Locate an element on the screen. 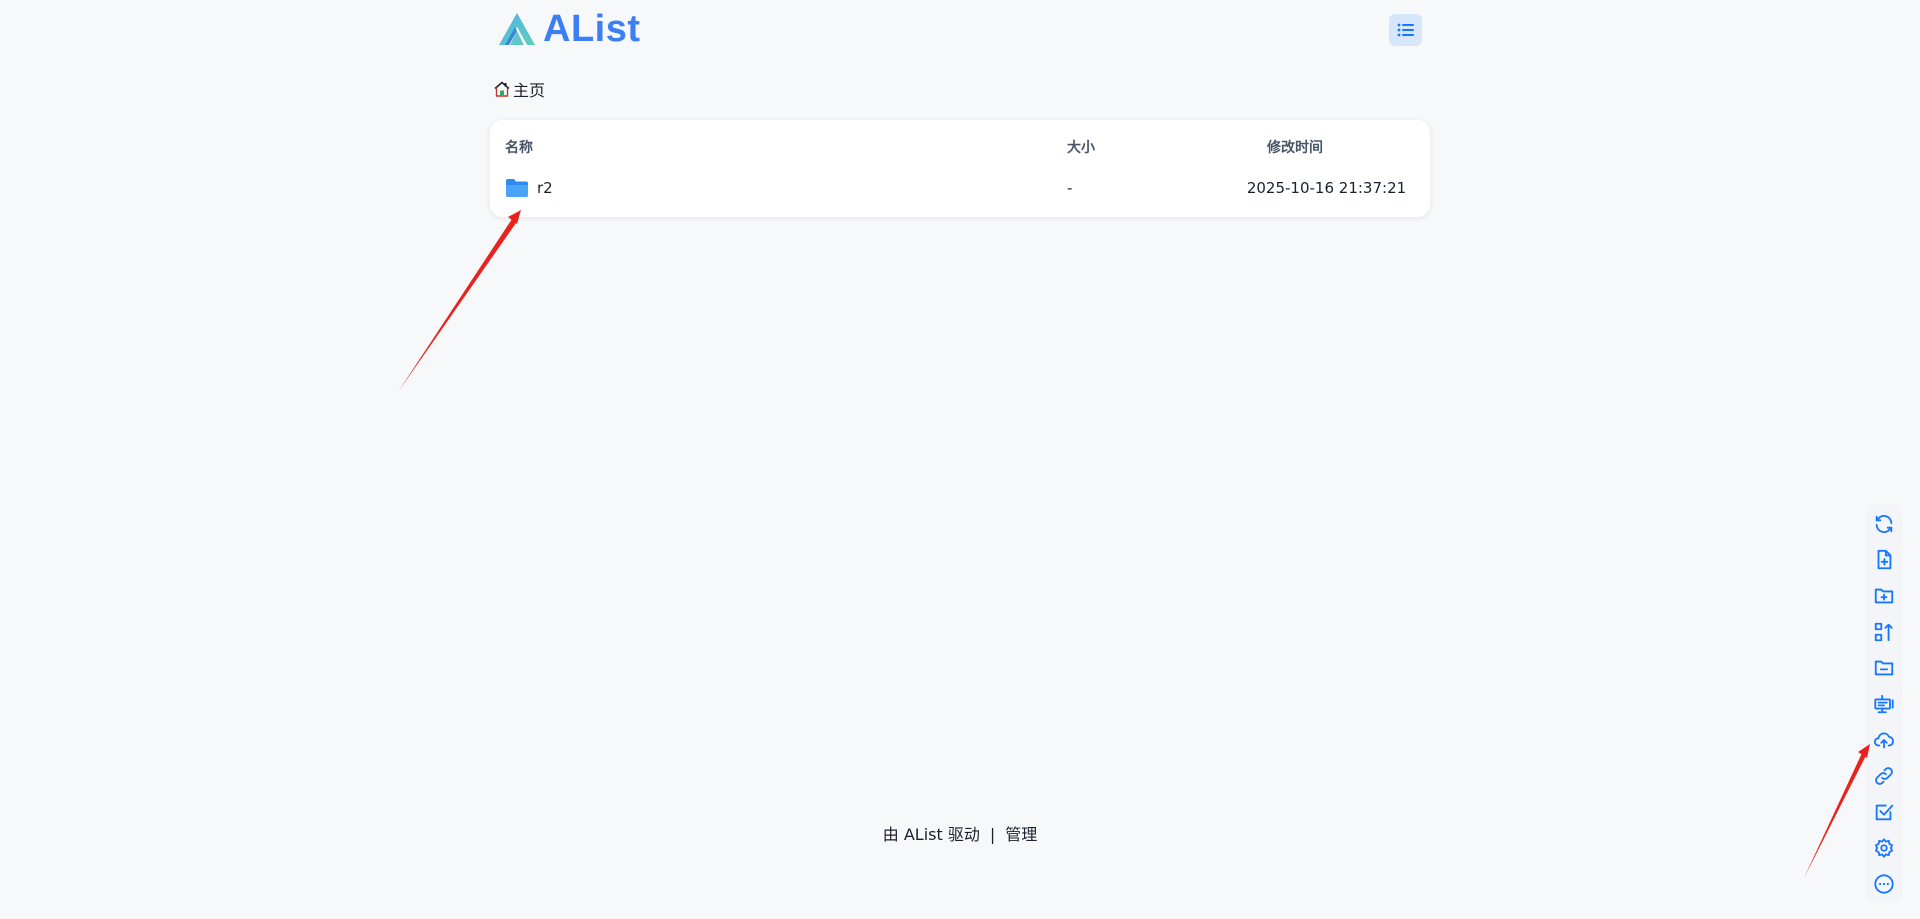  layout-toggle-button is located at coordinates (1405, 30).